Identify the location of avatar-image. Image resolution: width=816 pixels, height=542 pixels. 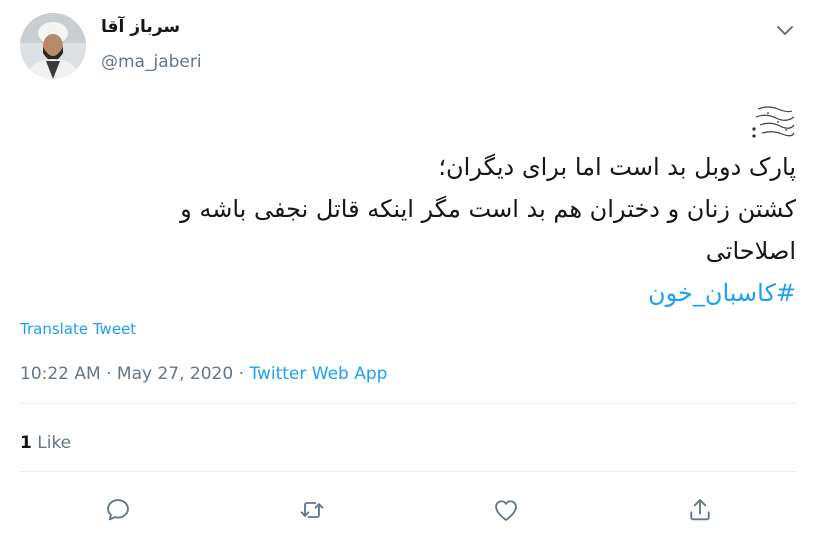
(53, 46).